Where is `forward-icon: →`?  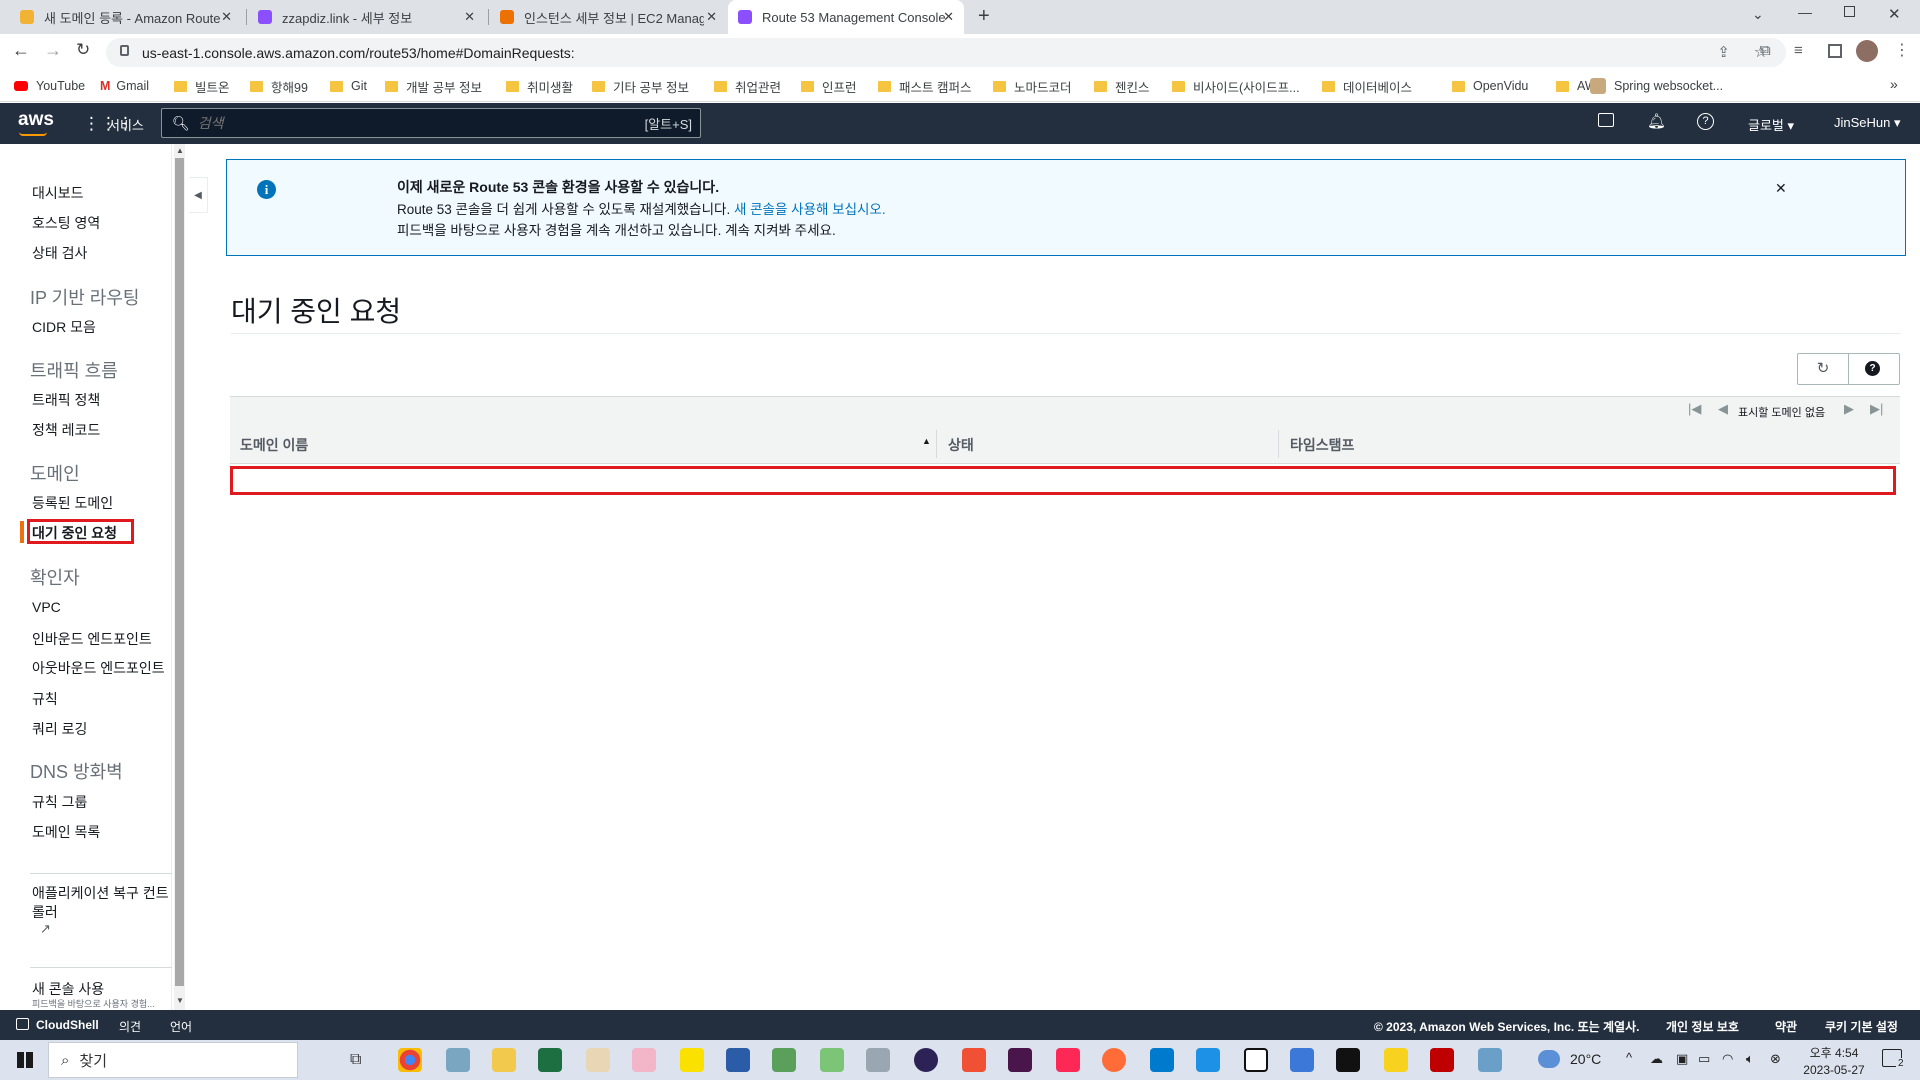
forward-icon: → is located at coordinates (53, 50).